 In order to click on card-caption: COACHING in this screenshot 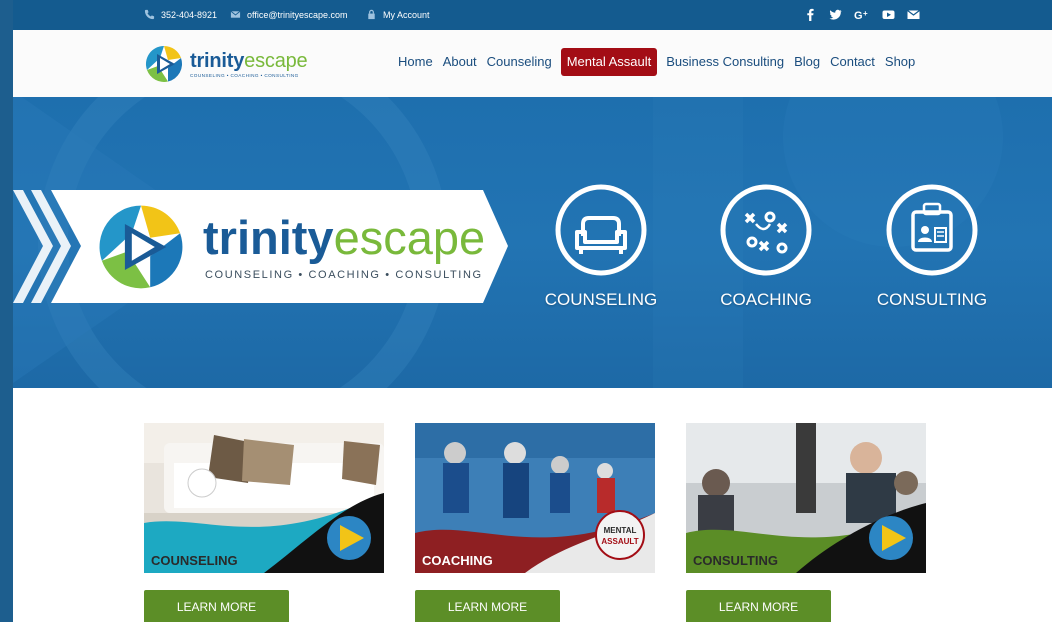, I will do `click(457, 560)`.